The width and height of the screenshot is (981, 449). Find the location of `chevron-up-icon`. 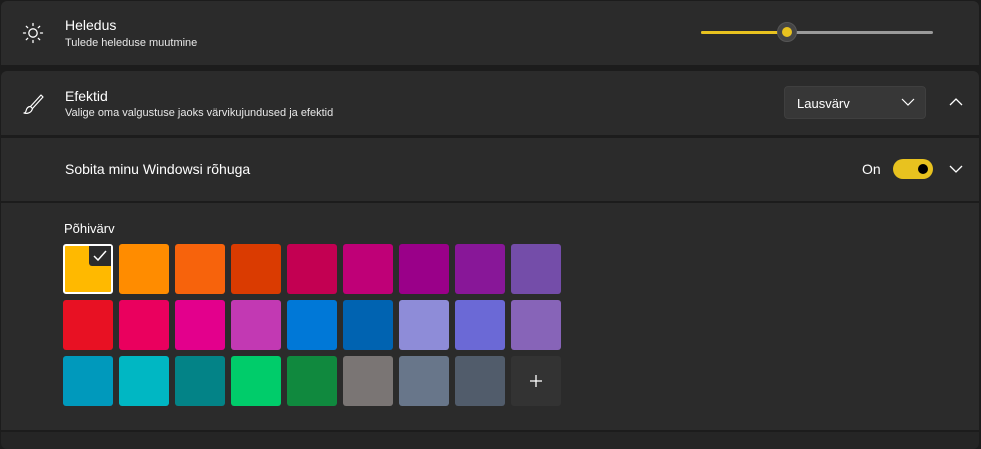

chevron-up-icon is located at coordinates (956, 102).